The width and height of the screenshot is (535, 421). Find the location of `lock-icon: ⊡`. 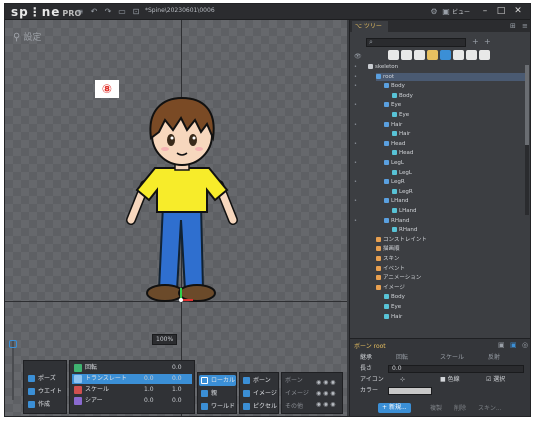

lock-icon: ⊡ is located at coordinates (136, 12).